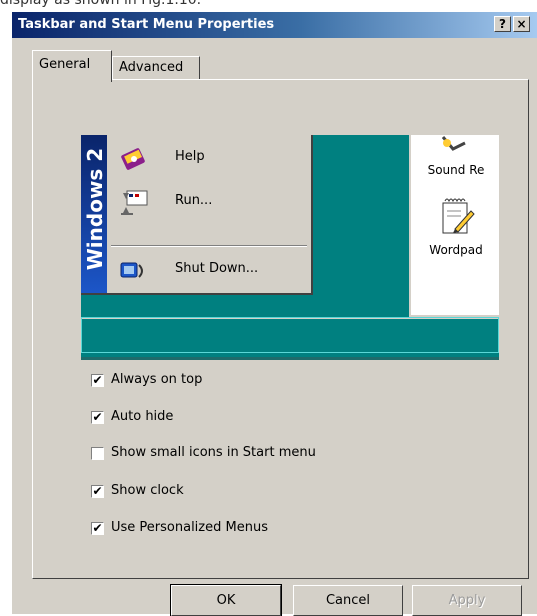  What do you see at coordinates (72, 66) in the screenshot?
I see `tab-general: General` at bounding box center [72, 66].